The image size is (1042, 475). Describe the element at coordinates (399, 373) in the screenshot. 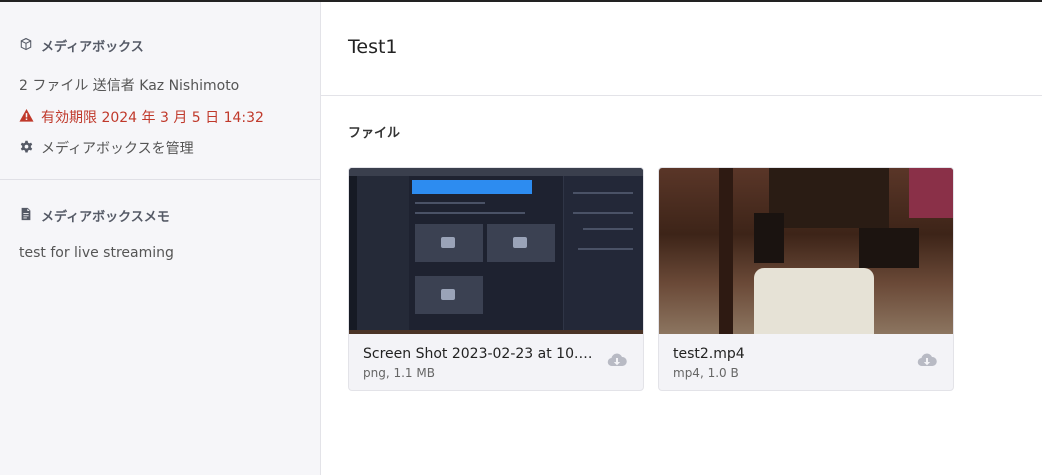

I see `file-meta: png, 1.1 MB` at that location.